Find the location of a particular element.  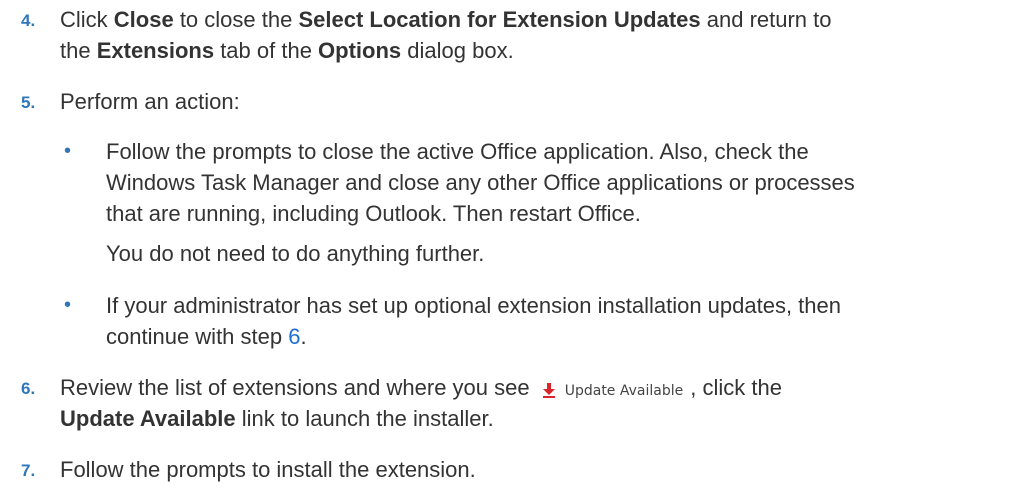

text-run: the is located at coordinates (78, 50).